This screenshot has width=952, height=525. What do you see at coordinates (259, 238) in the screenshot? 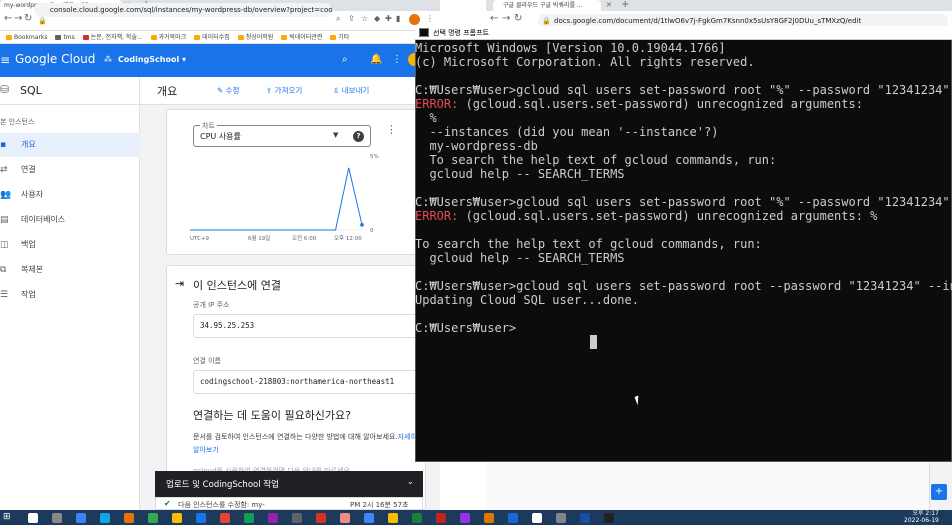
I see `x-tick-label: 6월 19일` at bounding box center [259, 238].